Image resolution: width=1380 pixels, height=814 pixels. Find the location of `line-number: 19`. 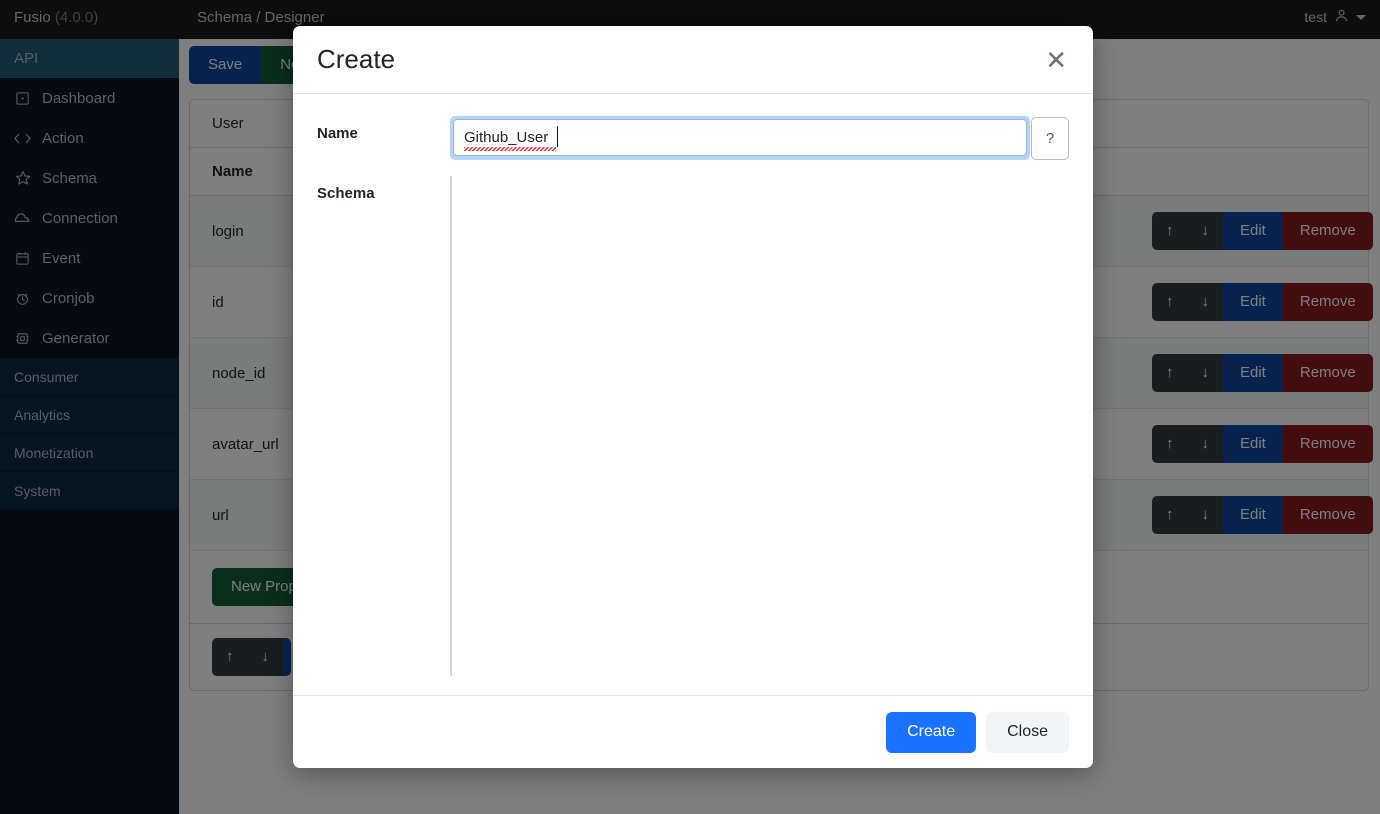

line-number: 19 is located at coordinates (451, 539).